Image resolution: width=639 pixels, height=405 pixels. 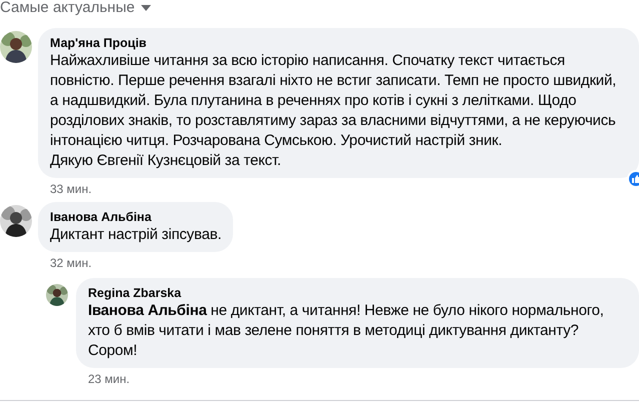 What do you see at coordinates (346, 331) in the screenshot?
I see `comment-text: Іванова Альбіна не диктант, а читання! Невже не було нікого нормального, хто б вмів читати і мав зелене поняття в методиці диктування диктанту? Сором!` at bounding box center [346, 331].